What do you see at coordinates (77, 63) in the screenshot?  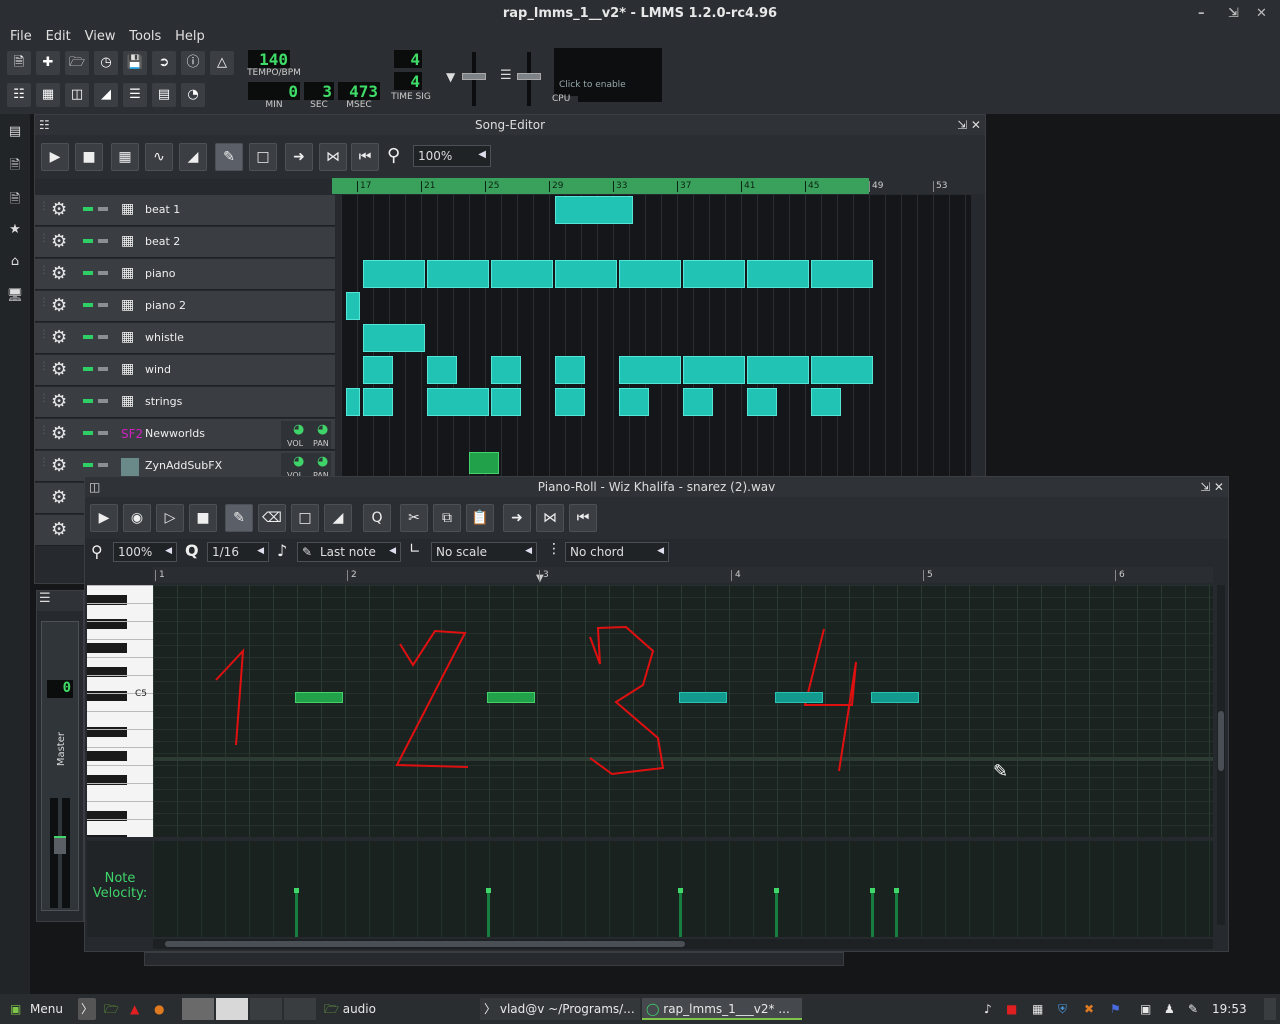 I see `open-project-icon: 🗁` at bounding box center [77, 63].